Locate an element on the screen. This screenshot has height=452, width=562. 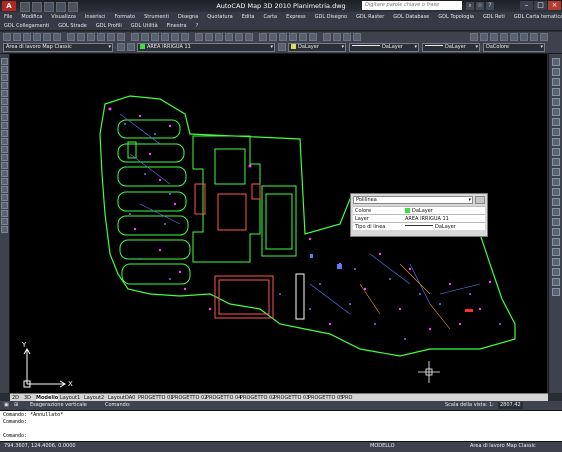
star-icon: ☆ is located at coordinates (480, 6).